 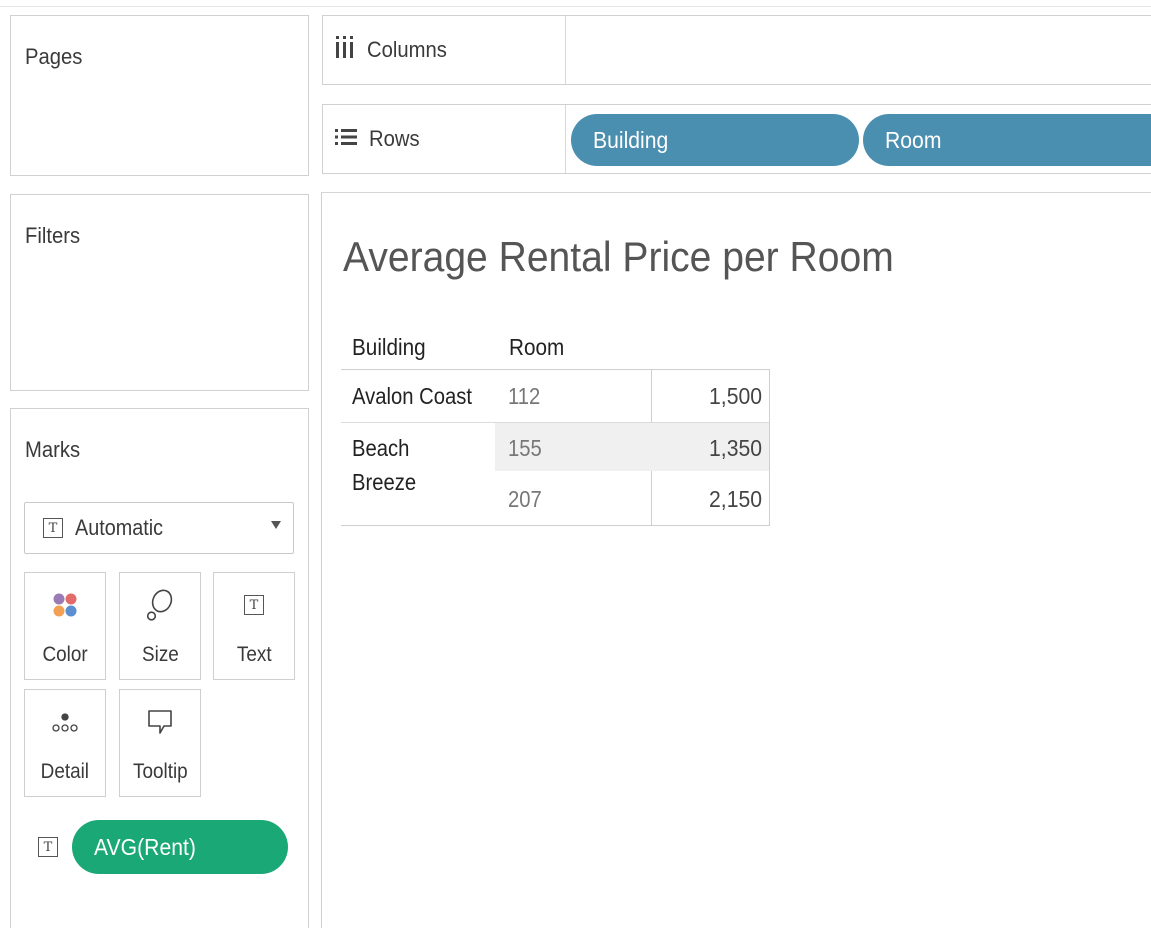 I want to click on table-row-1-building: Avalon Coast, so click(x=412, y=396).